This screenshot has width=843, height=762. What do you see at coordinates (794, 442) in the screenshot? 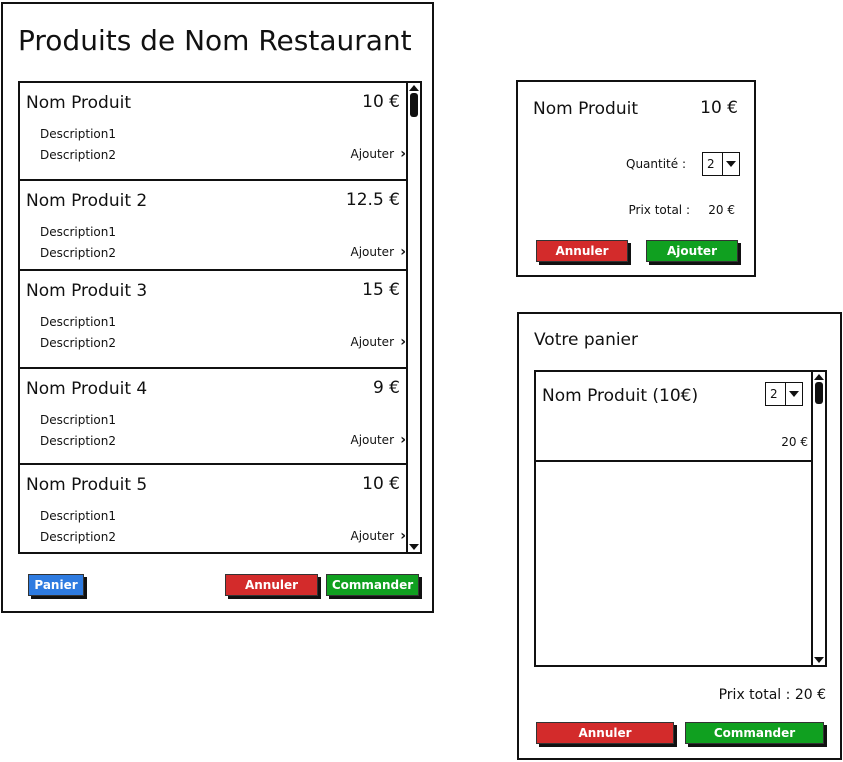
I see `cart-item-subtotal: 20 €` at bounding box center [794, 442].